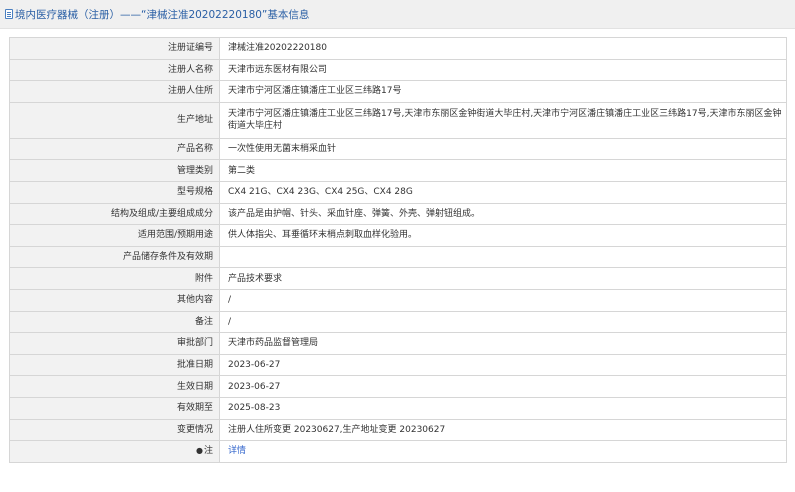  I want to click on field-label: 注册人名称, so click(114, 70).